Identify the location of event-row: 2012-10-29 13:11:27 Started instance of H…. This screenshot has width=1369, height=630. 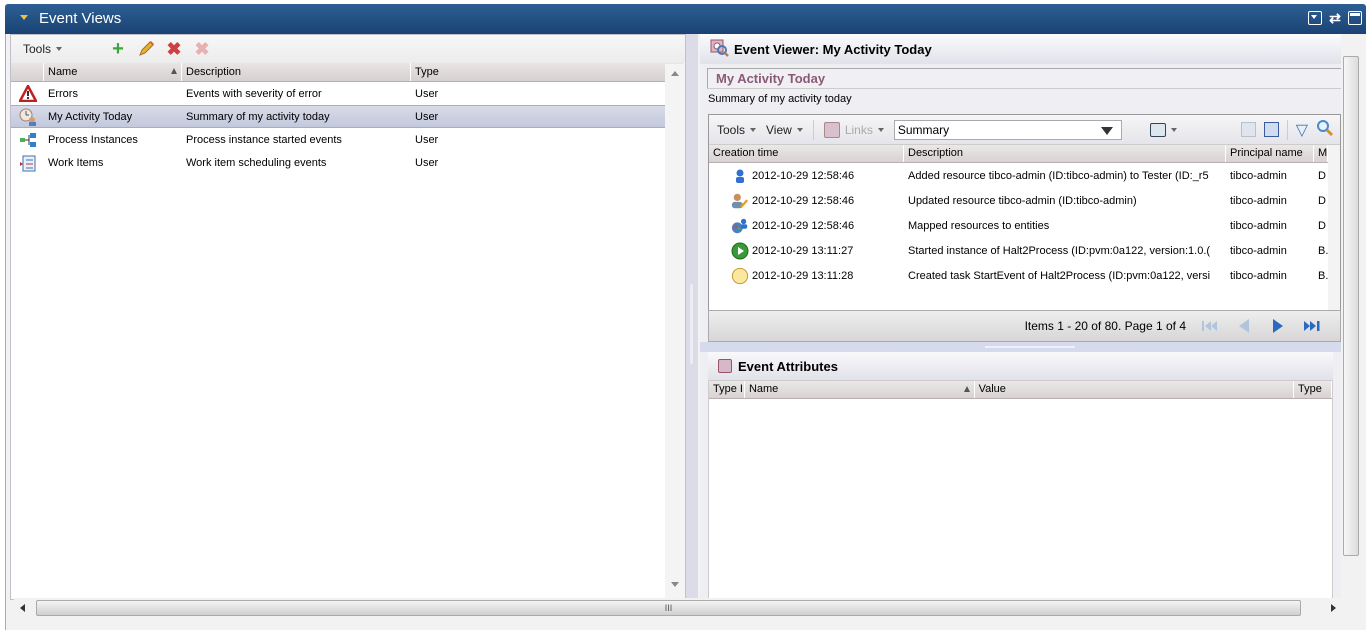
(1024, 250).